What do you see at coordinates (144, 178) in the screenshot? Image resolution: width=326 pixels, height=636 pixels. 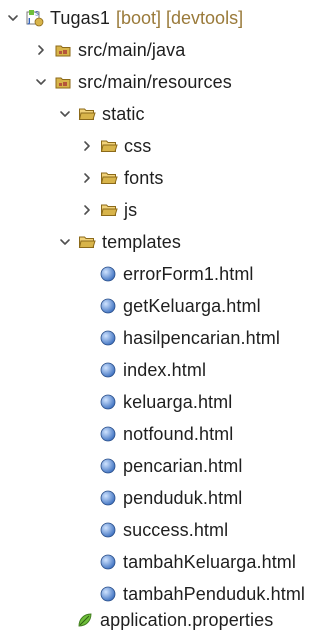 I see `tree-item-label: fonts` at bounding box center [144, 178].